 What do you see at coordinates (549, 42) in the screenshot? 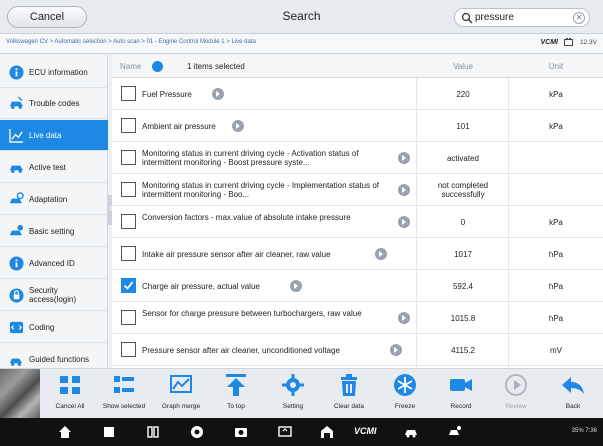
I see `vci-logo: VCMI` at bounding box center [549, 42].